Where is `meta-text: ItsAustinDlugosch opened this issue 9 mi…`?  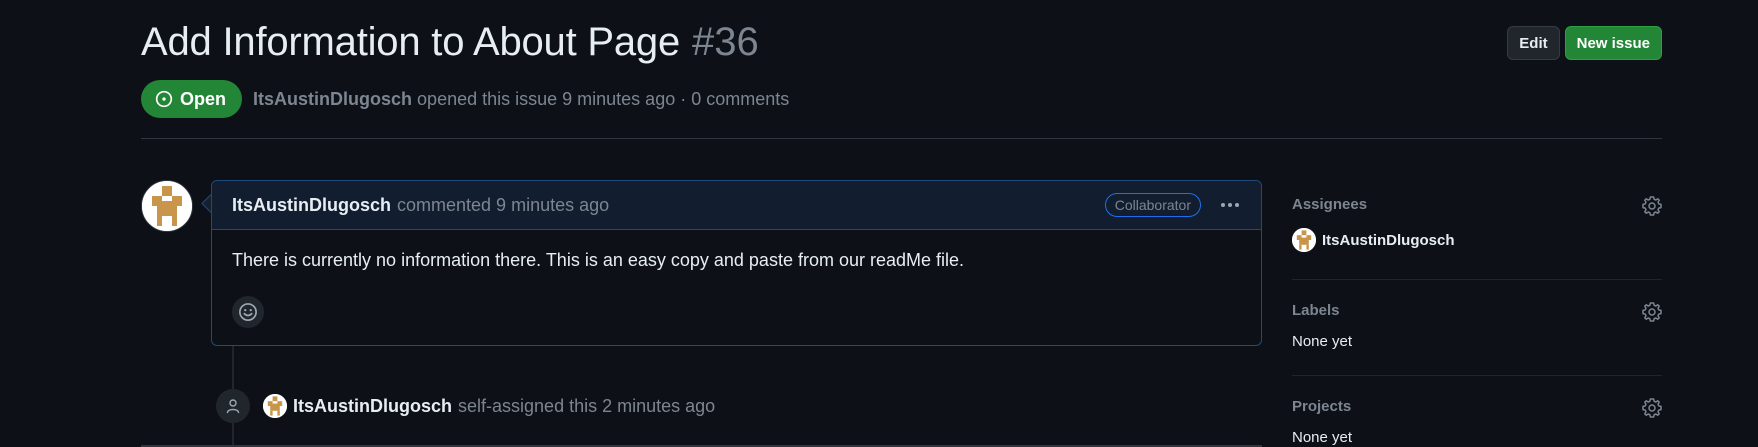 meta-text: ItsAustinDlugosch opened this issue 9 mi… is located at coordinates (521, 99).